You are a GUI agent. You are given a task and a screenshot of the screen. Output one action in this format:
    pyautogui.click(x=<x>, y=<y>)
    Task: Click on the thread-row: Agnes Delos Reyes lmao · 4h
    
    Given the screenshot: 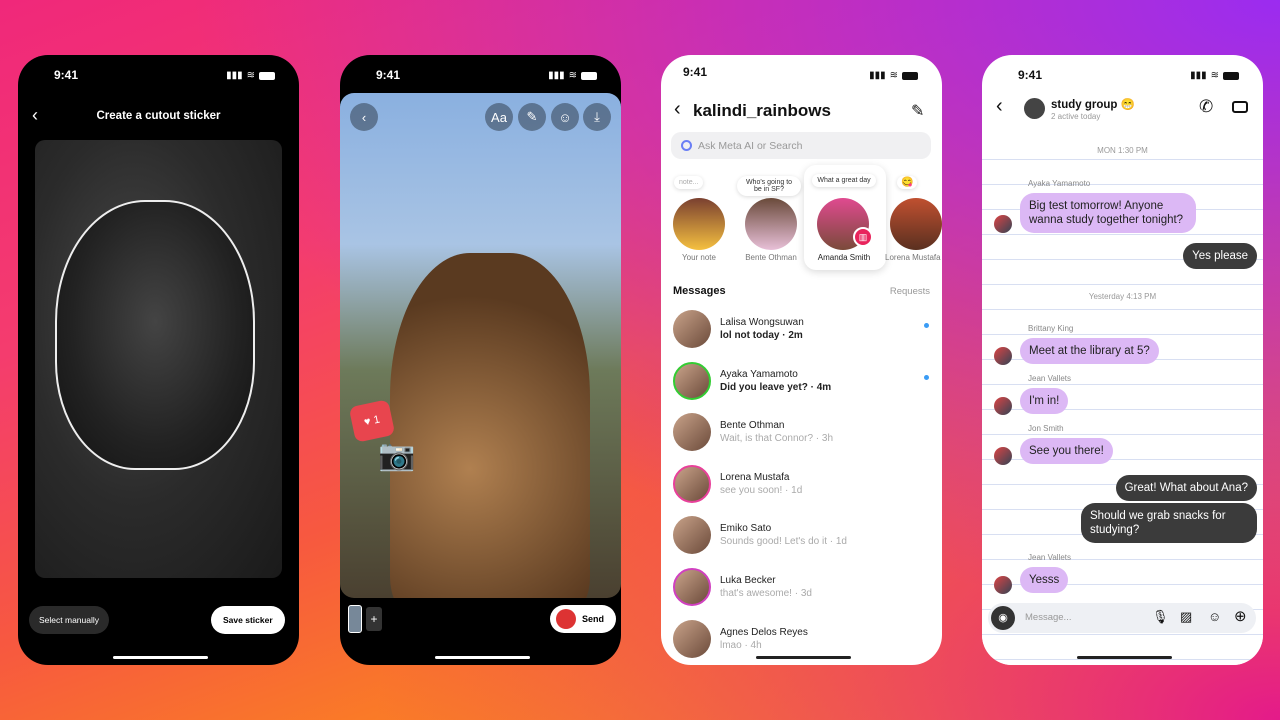 What is the action you would take?
    pyautogui.click(x=802, y=640)
    